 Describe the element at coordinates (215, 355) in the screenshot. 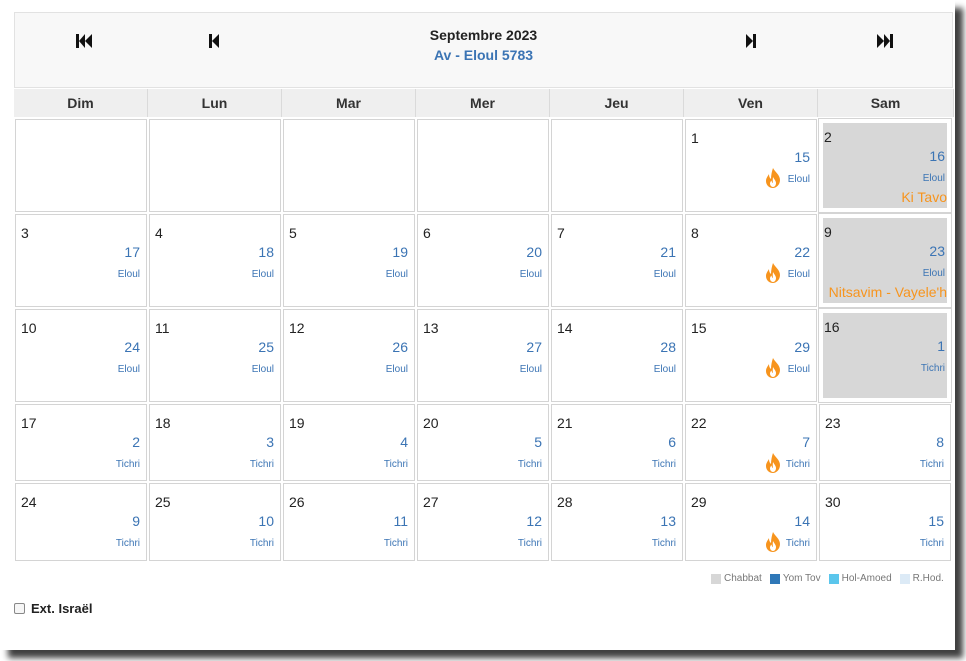

I see `day-cell: 11 25 Eloul` at that location.